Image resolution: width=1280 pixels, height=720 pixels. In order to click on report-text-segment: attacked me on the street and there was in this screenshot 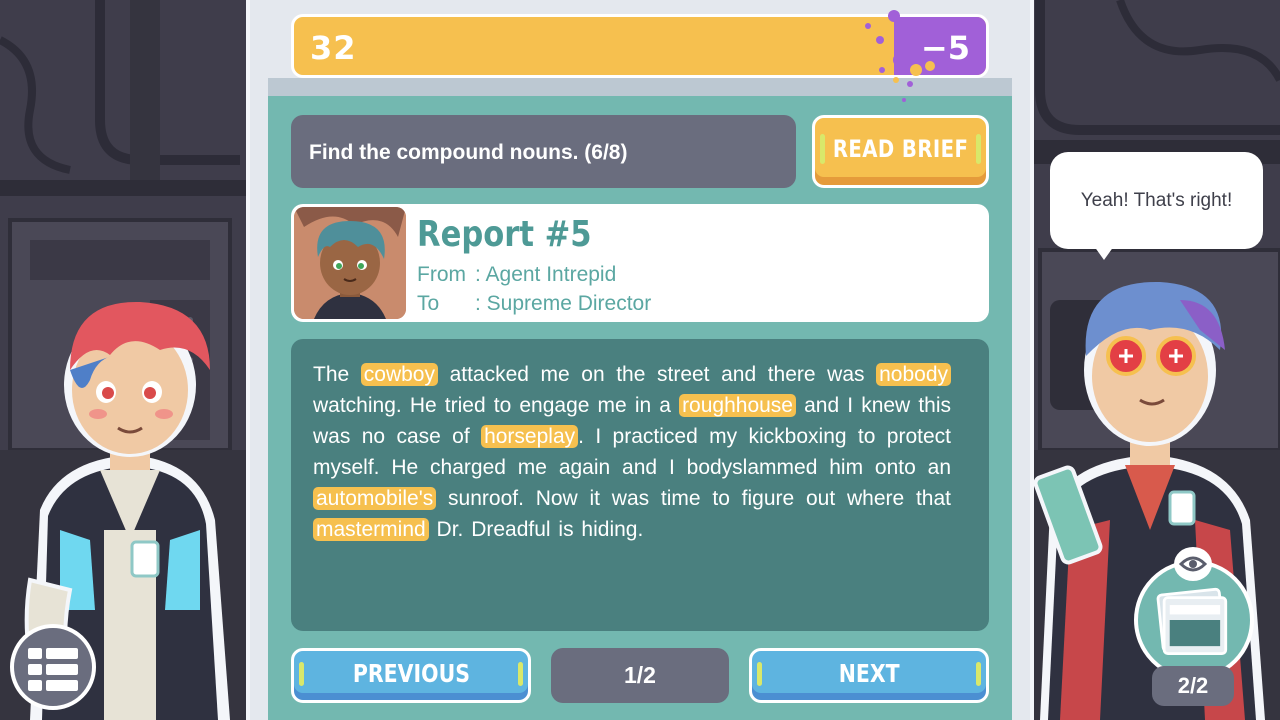, I will do `click(657, 374)`.